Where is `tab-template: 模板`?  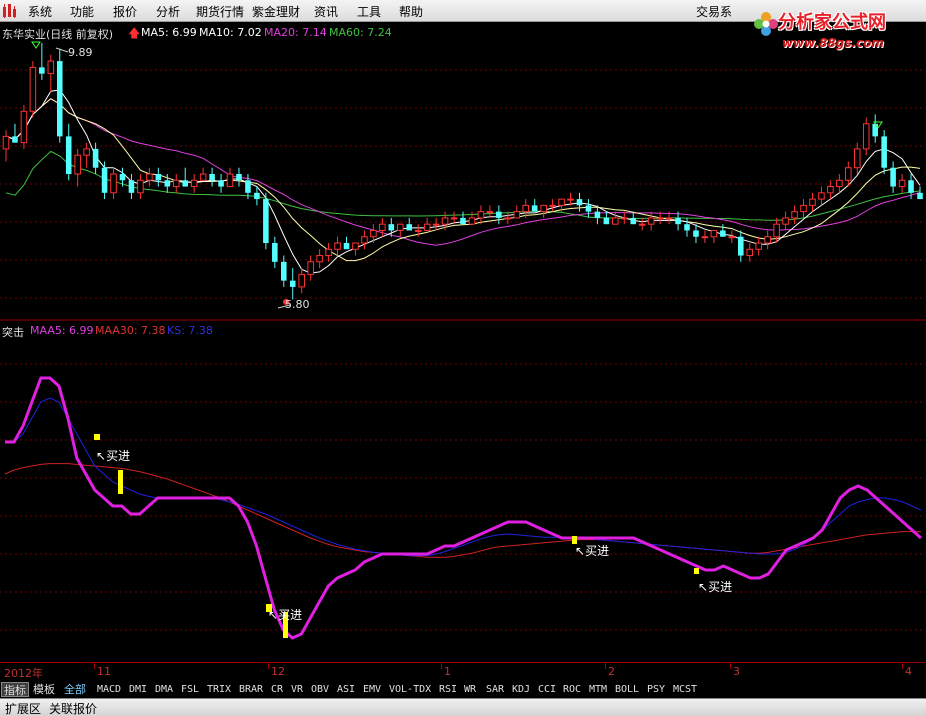 tab-template: 模板 is located at coordinates (44, 689).